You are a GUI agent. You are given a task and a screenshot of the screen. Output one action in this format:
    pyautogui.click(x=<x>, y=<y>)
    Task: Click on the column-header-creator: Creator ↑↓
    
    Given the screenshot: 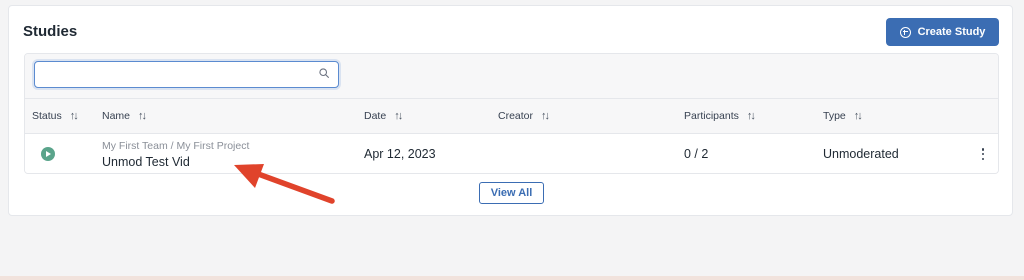 What is the action you would take?
    pyautogui.click(x=524, y=116)
    